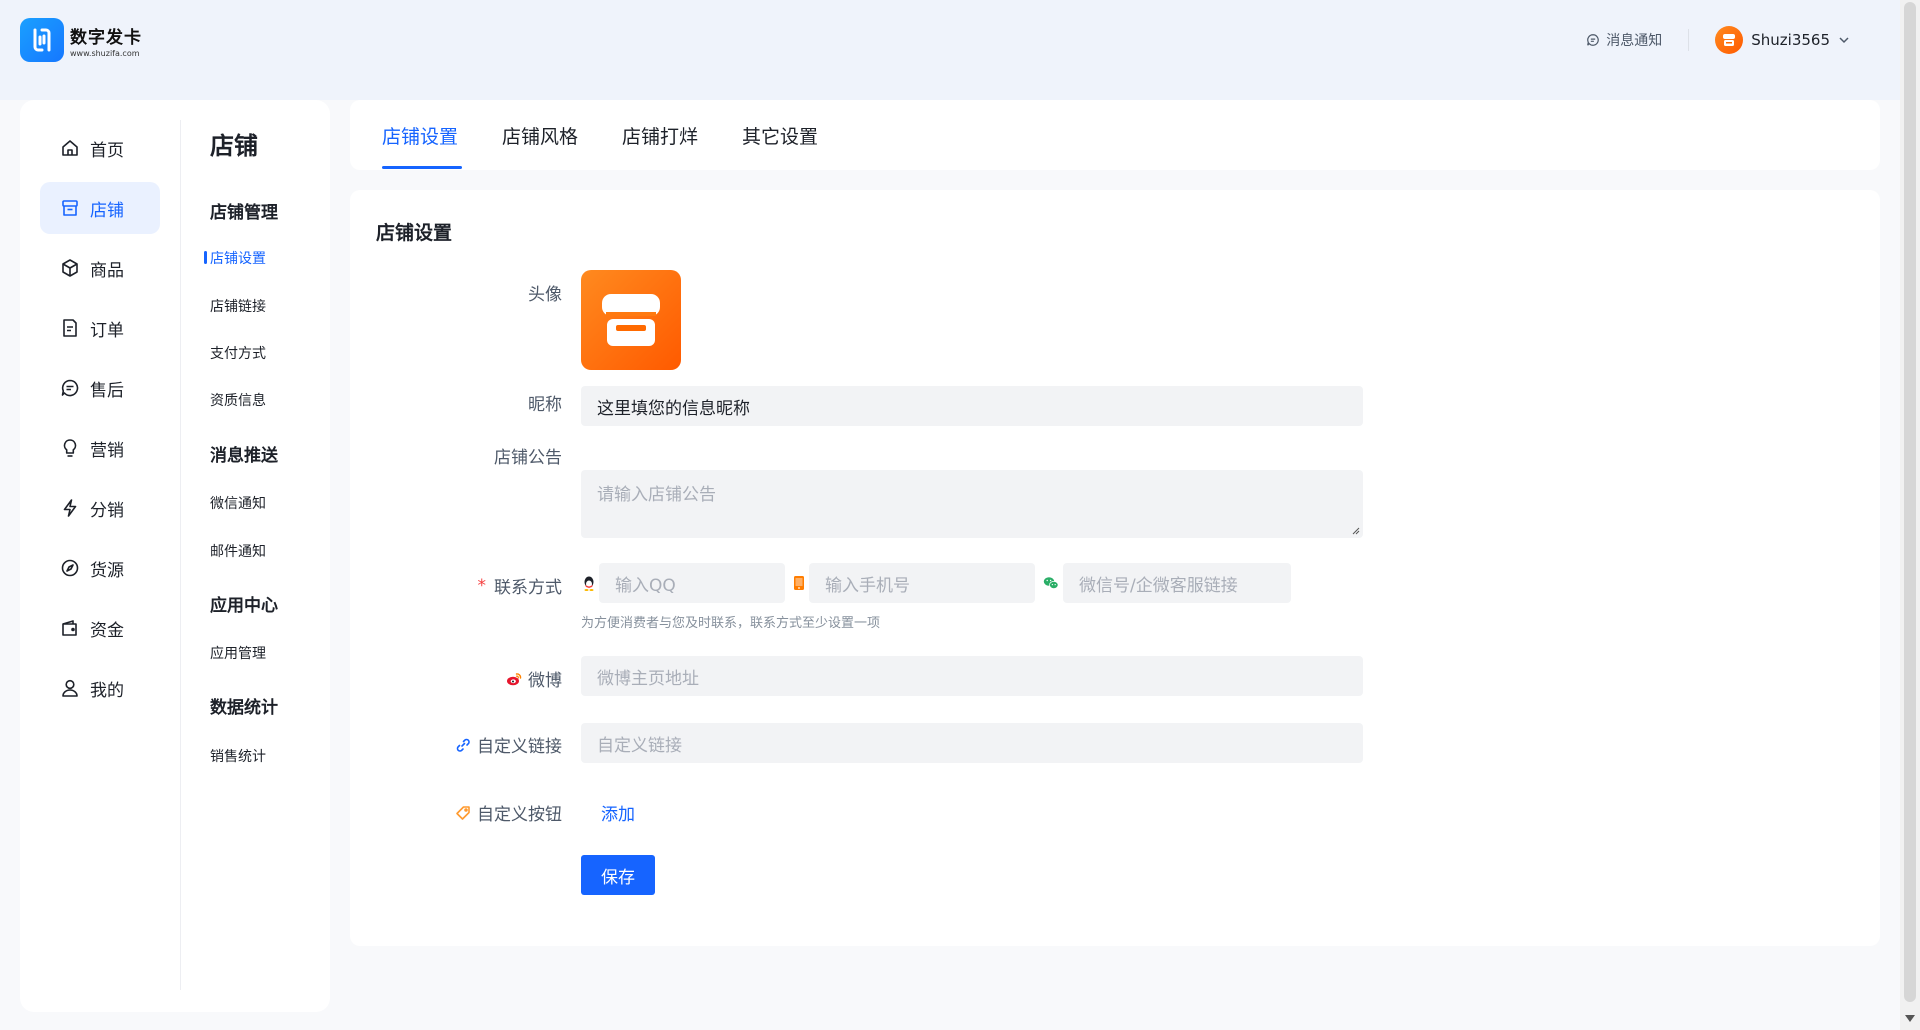  What do you see at coordinates (545, 681) in the screenshot?
I see `weibo-label-text: 微博` at bounding box center [545, 681].